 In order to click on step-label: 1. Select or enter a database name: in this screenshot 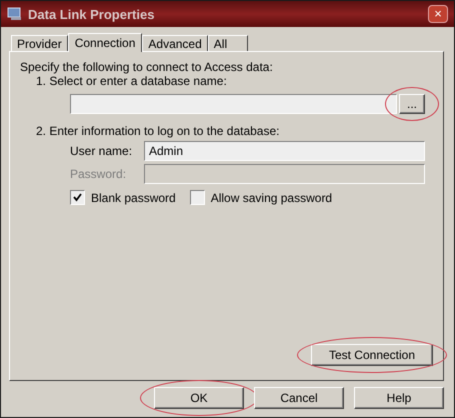, I will do `click(132, 81)`.